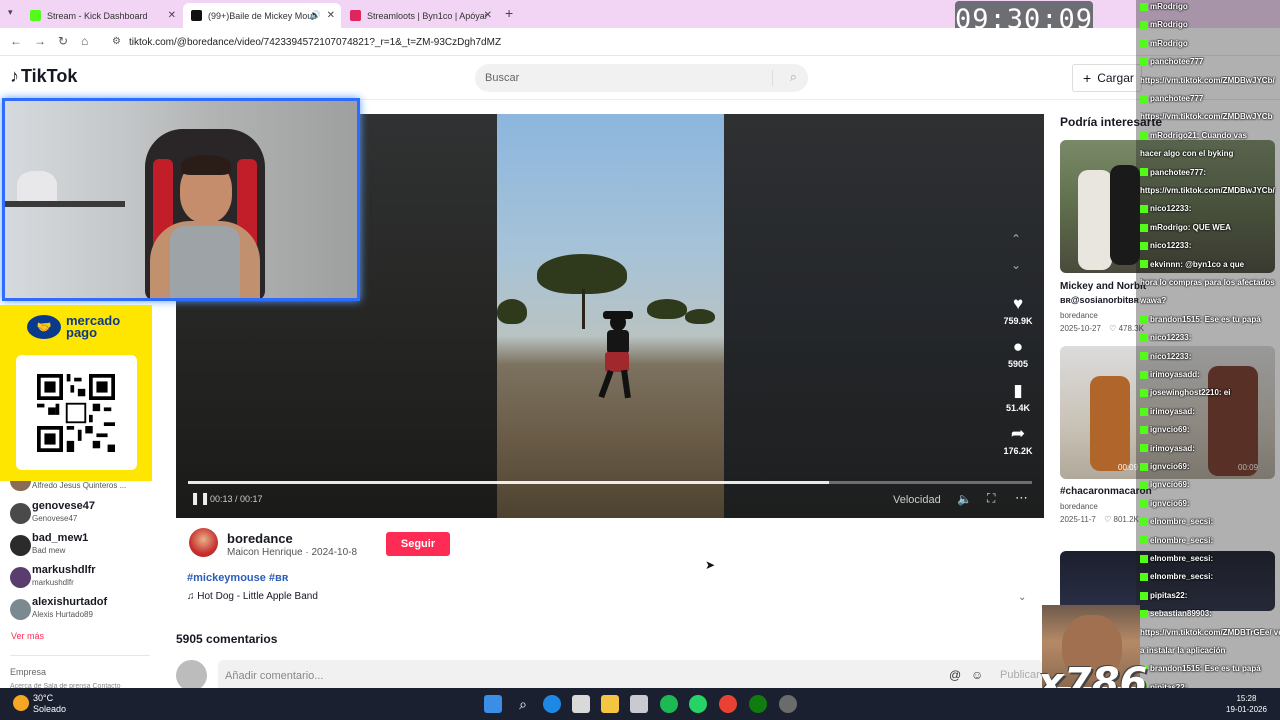  I want to click on sidebar-account-genovese47: genovese47 Genovese47, so click(82, 513).